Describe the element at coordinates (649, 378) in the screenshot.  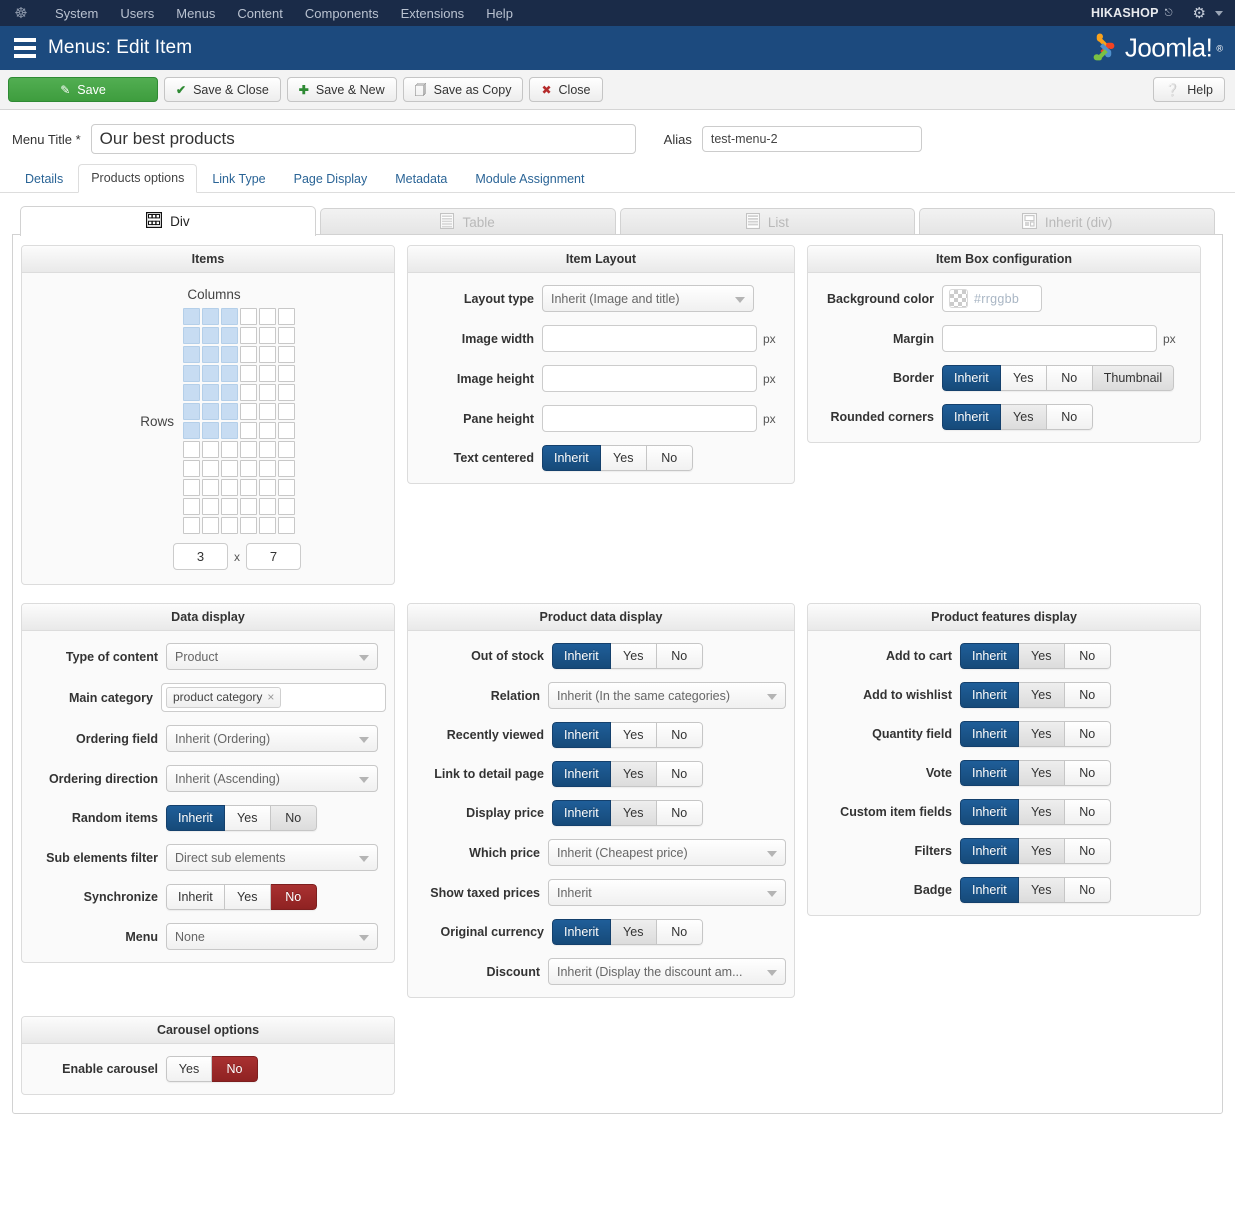
I see `image-height-input` at that location.